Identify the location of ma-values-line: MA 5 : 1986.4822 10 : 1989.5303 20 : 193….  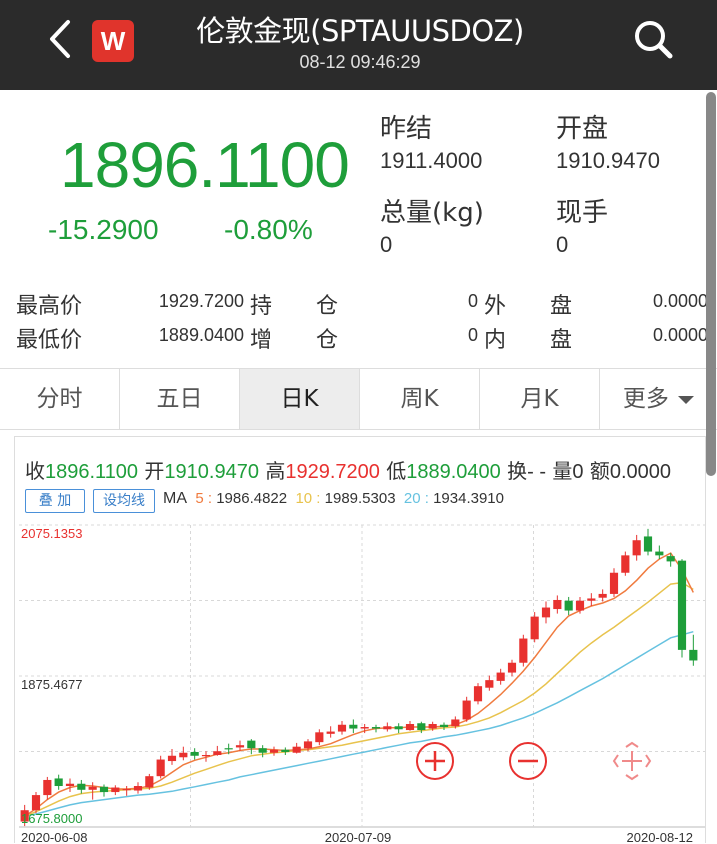
(333, 499).